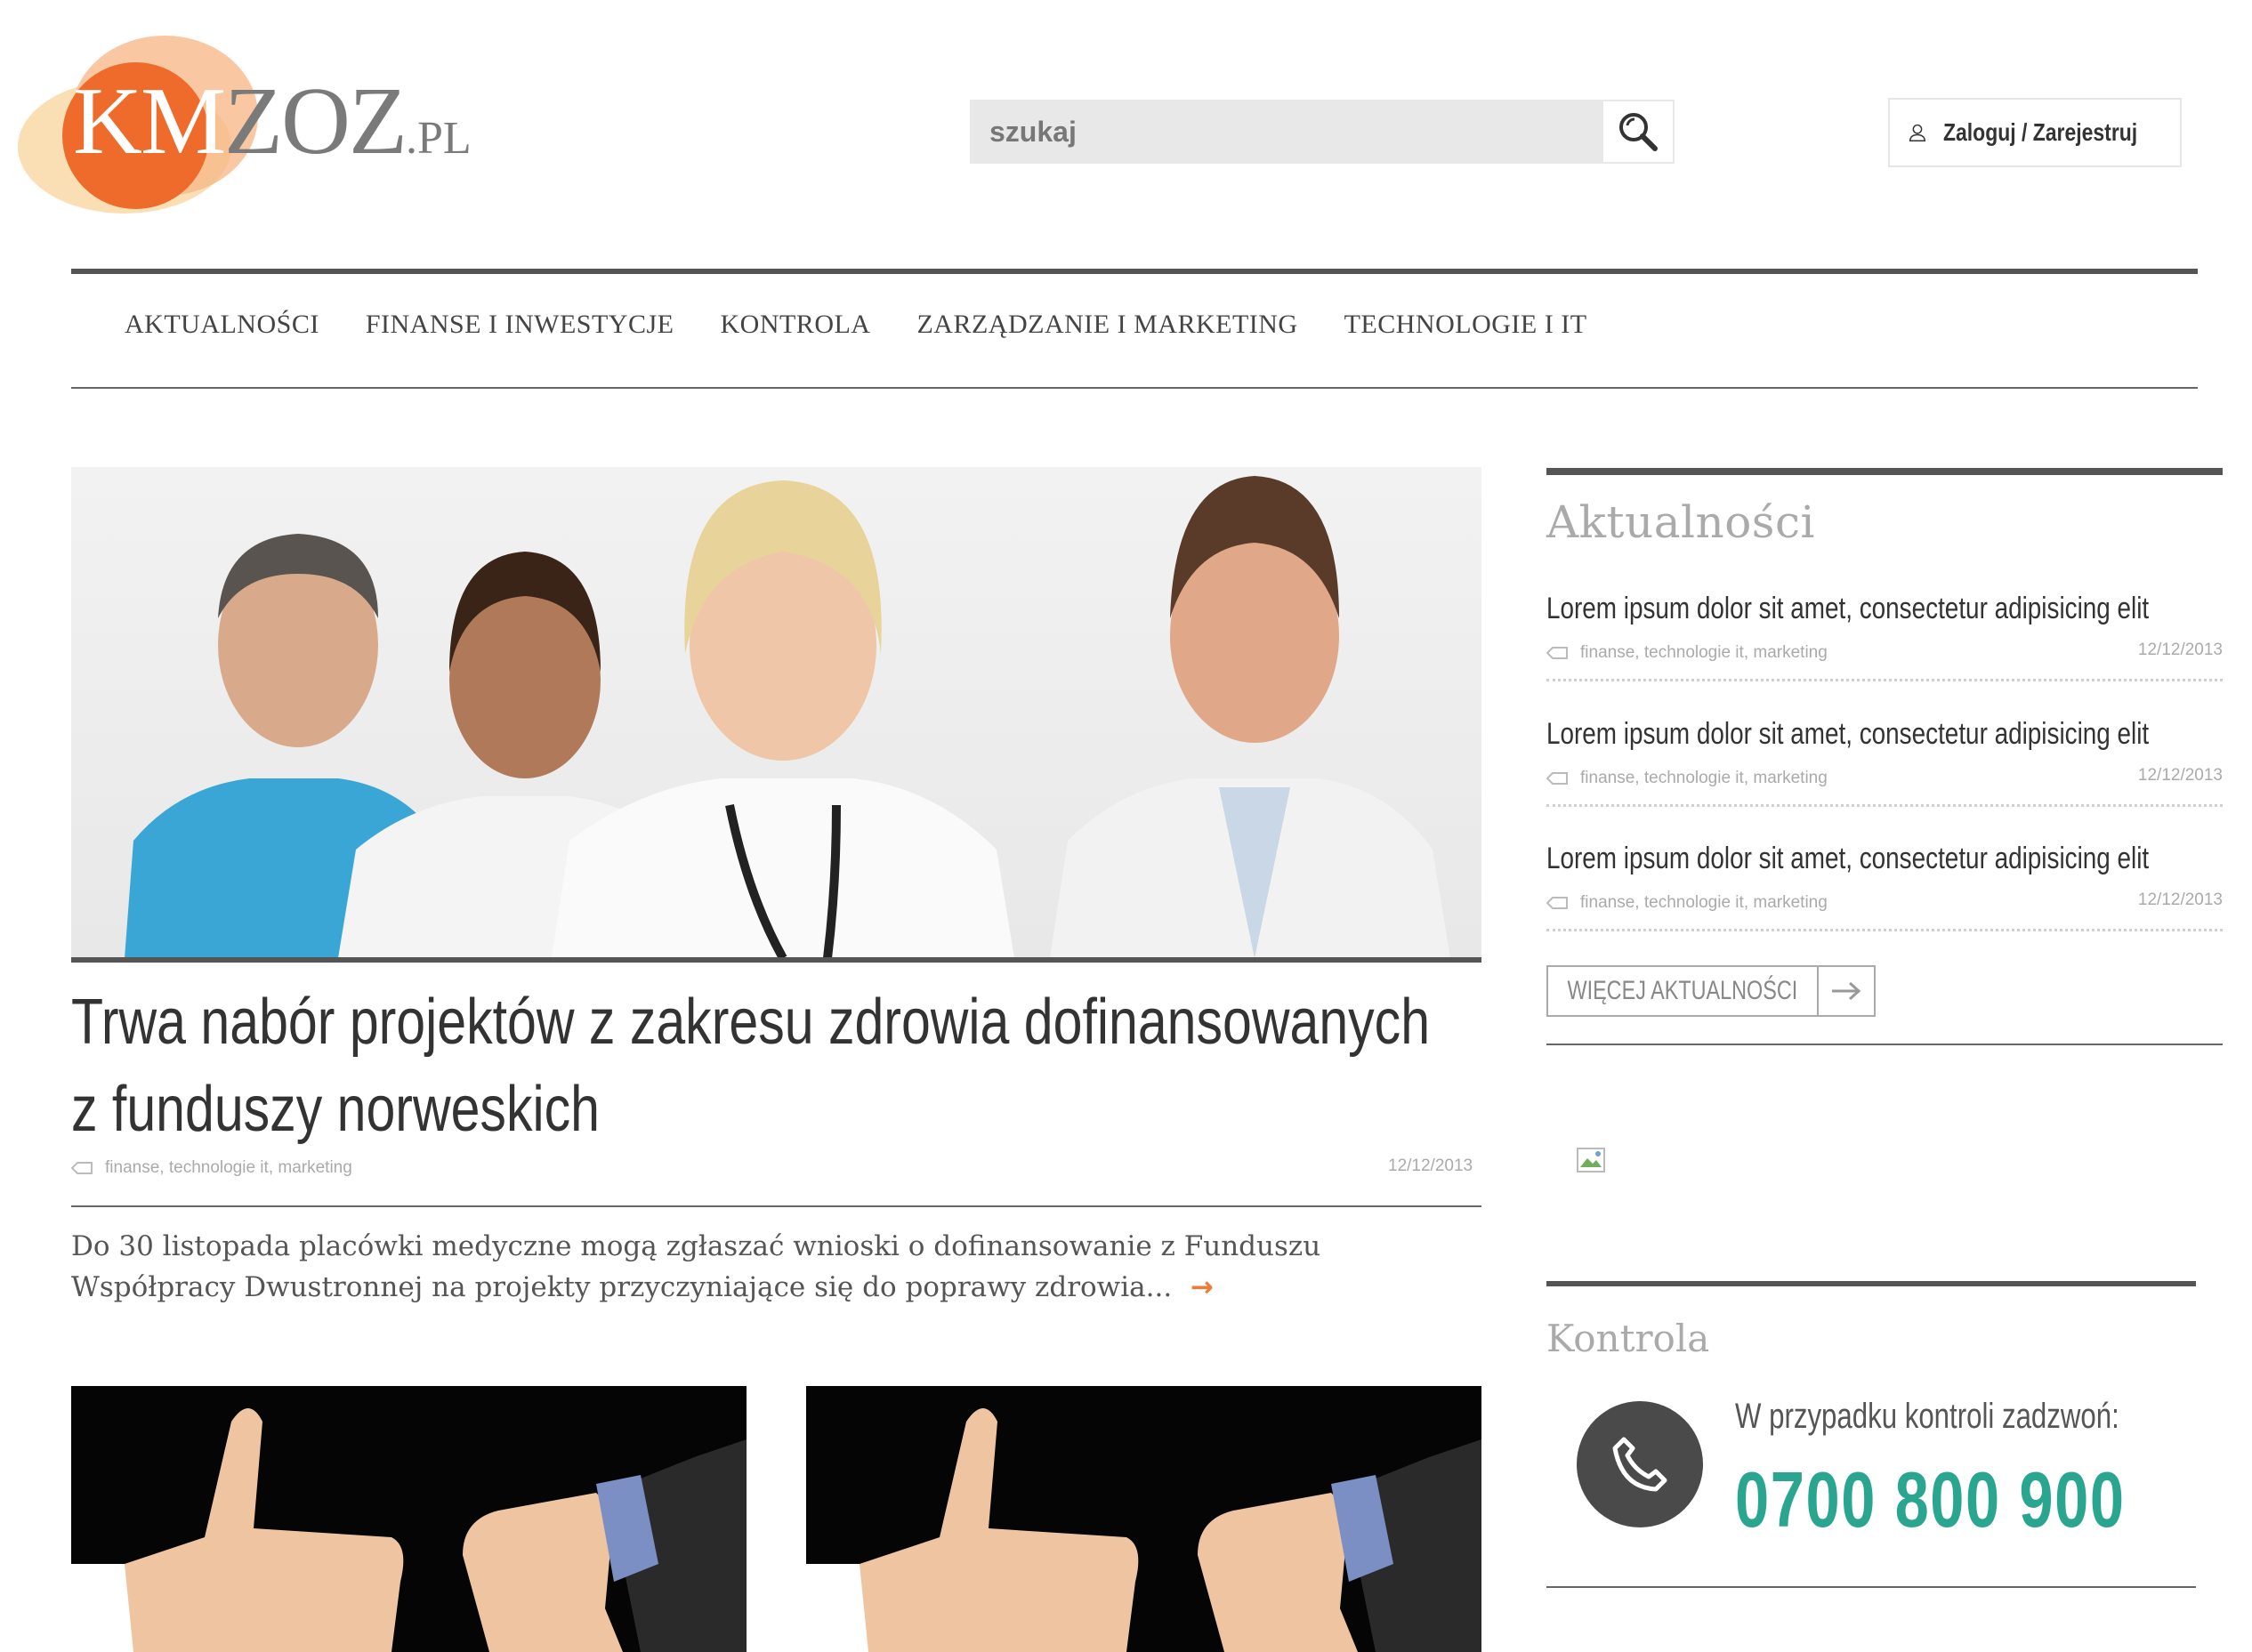 The width and height of the screenshot is (2252, 1652). I want to click on arrow-right-icon, so click(1846, 991).